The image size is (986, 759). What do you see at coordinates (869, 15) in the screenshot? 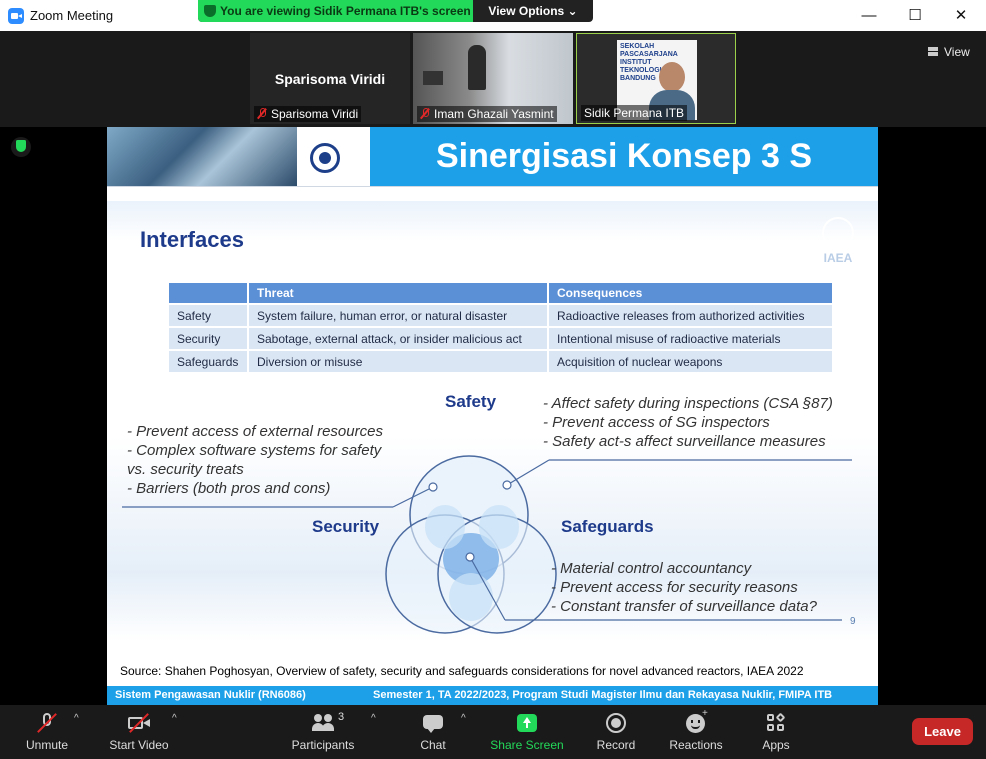
I see `minimize-button: —` at bounding box center [869, 15].